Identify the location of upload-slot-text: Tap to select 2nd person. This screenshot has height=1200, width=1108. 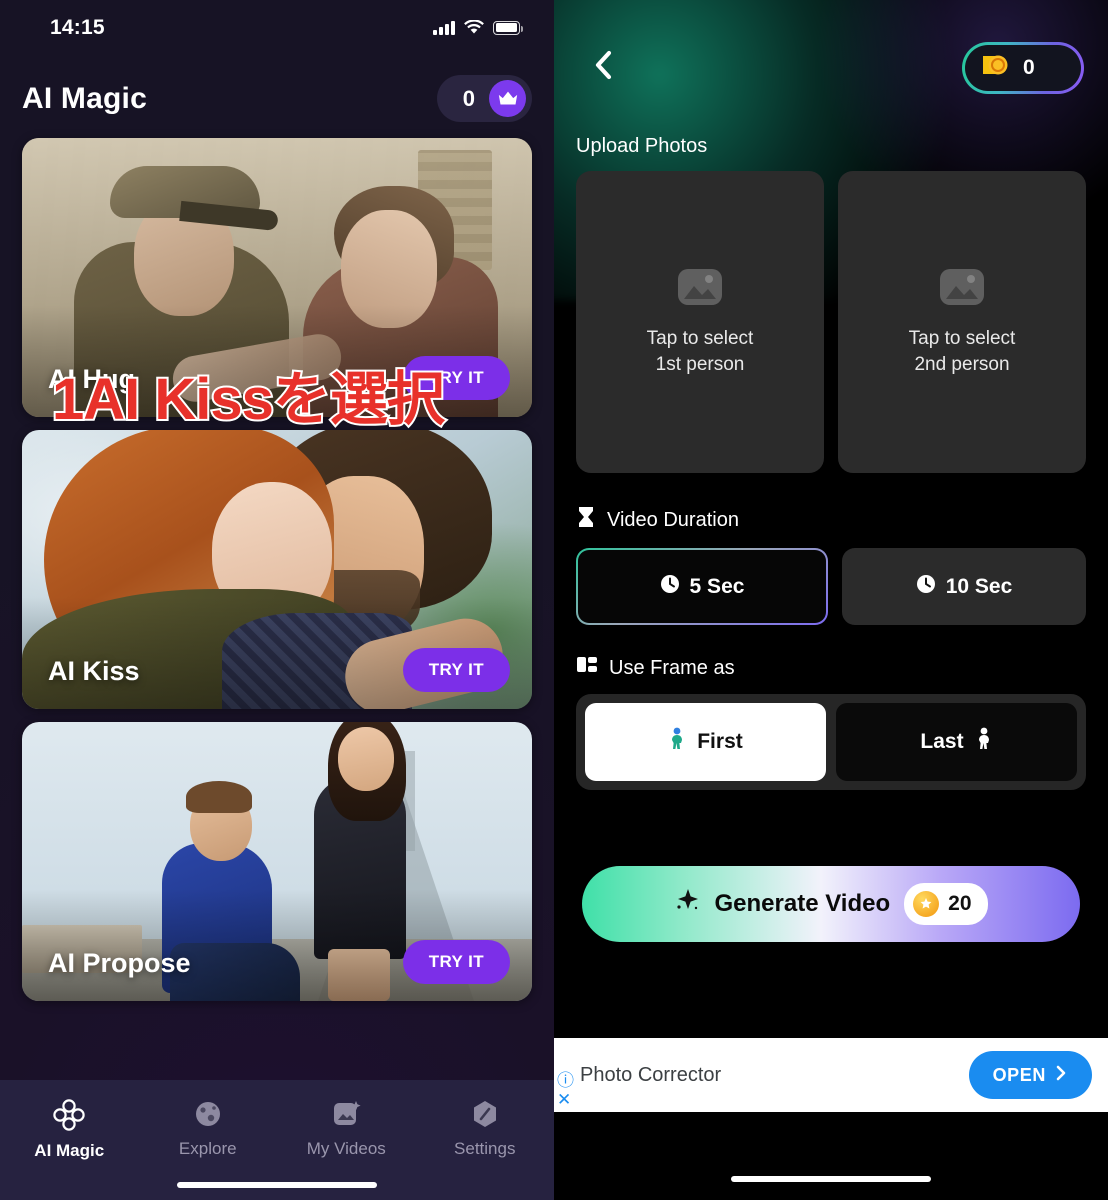
(962, 351).